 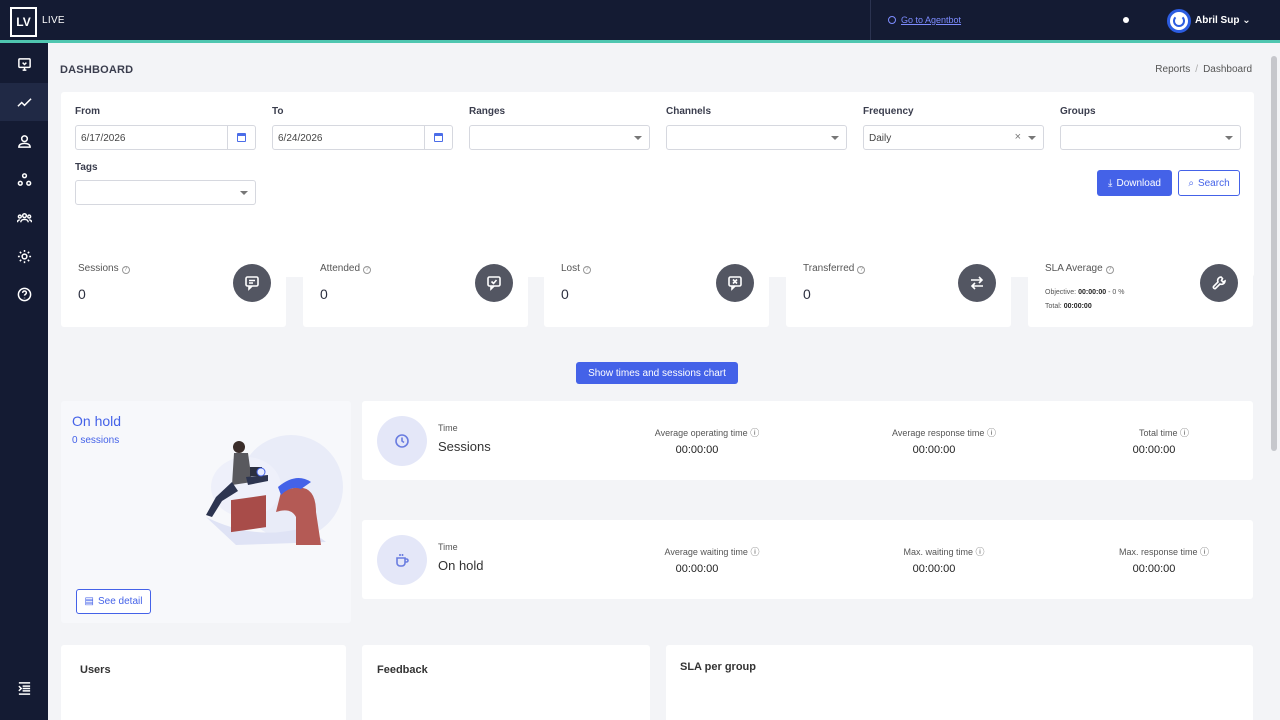 I want to click on gear-icon, so click(x=24, y=256).